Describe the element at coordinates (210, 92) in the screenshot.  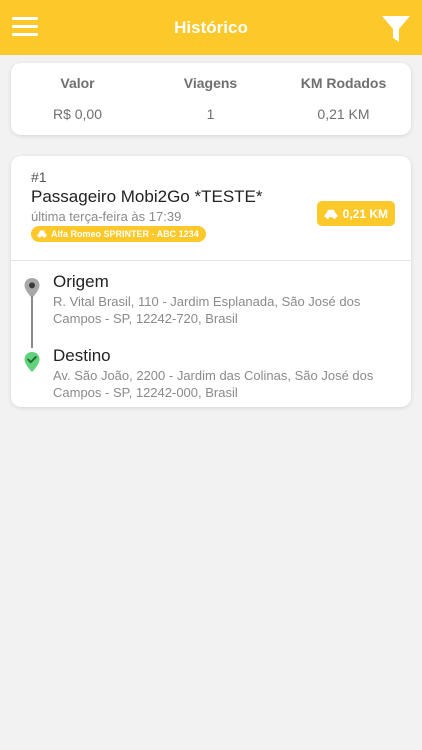
I see `summary-viagens: Viagens 1` at that location.